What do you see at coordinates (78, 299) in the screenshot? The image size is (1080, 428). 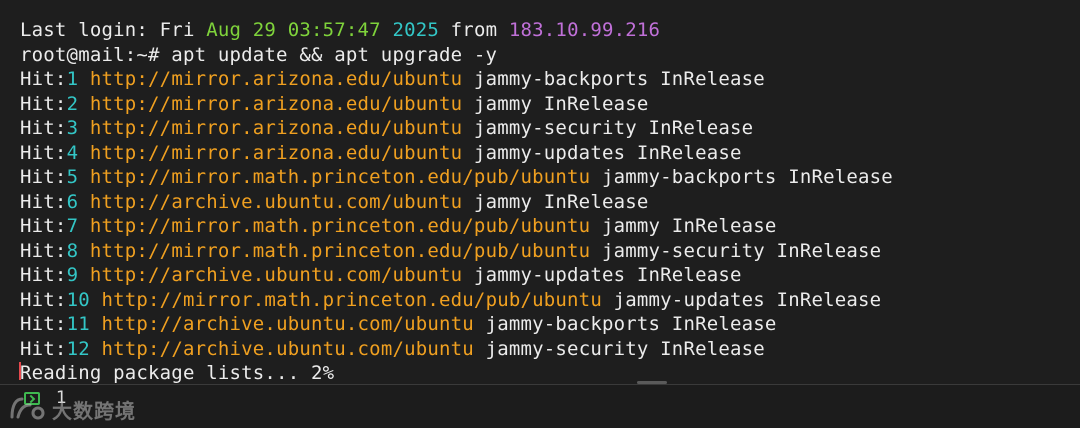 I see `terminal-text-segment: 10` at bounding box center [78, 299].